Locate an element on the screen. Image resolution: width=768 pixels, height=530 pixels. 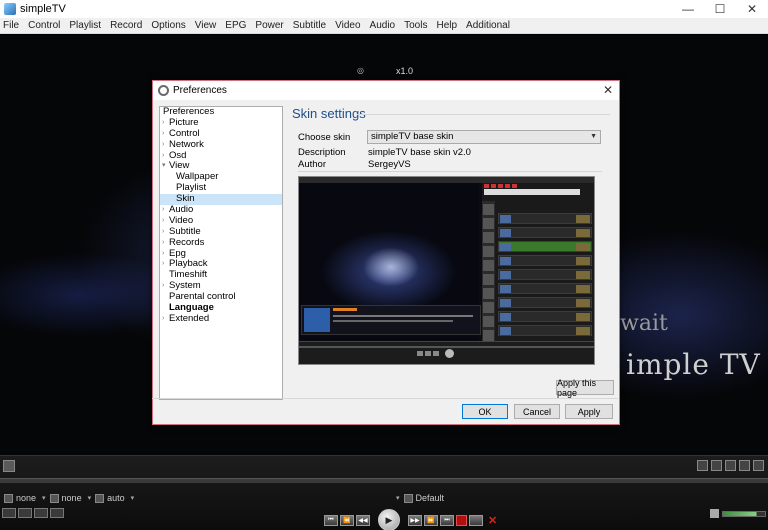
menu-help: Help is located at coordinates (446, 25).